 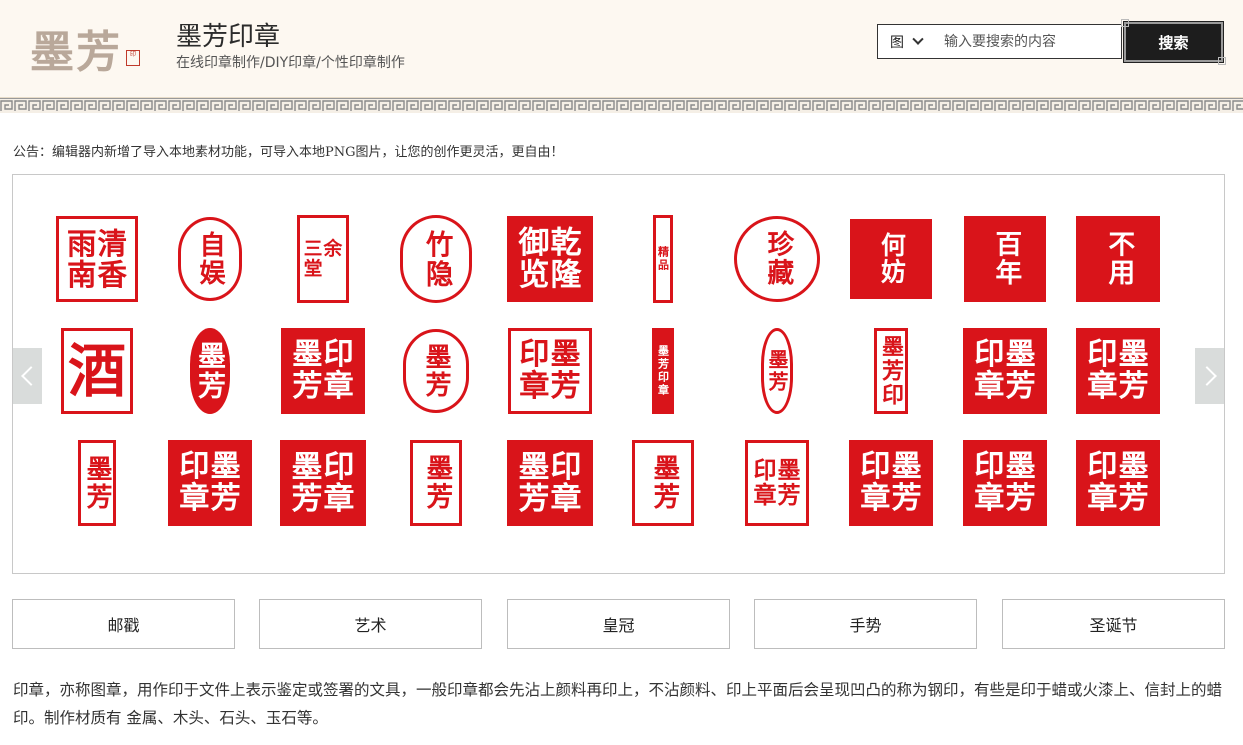 I want to click on seal-item: 自娱, so click(x=210, y=259).